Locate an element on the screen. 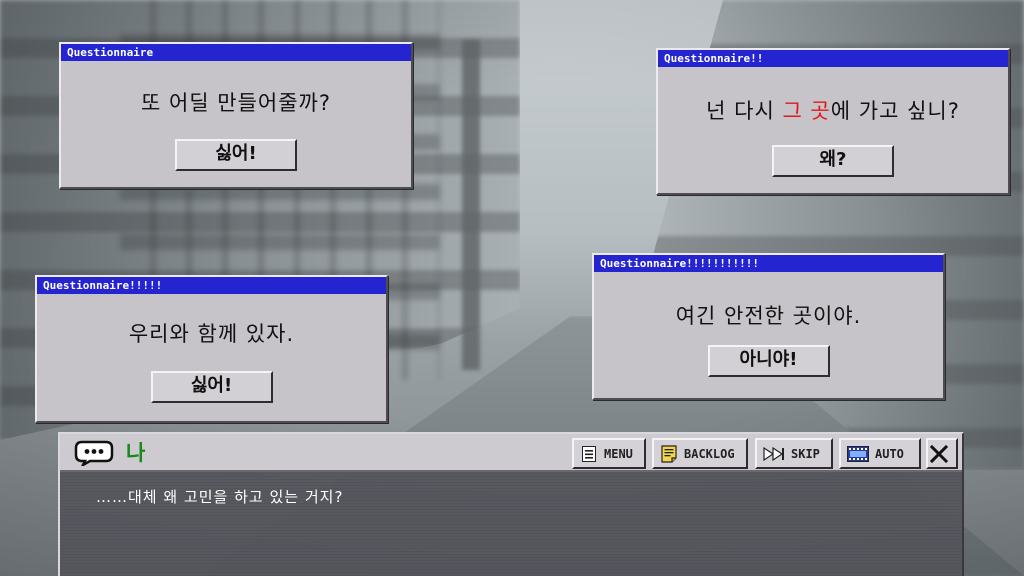  fast-forward-icon is located at coordinates (774, 454).